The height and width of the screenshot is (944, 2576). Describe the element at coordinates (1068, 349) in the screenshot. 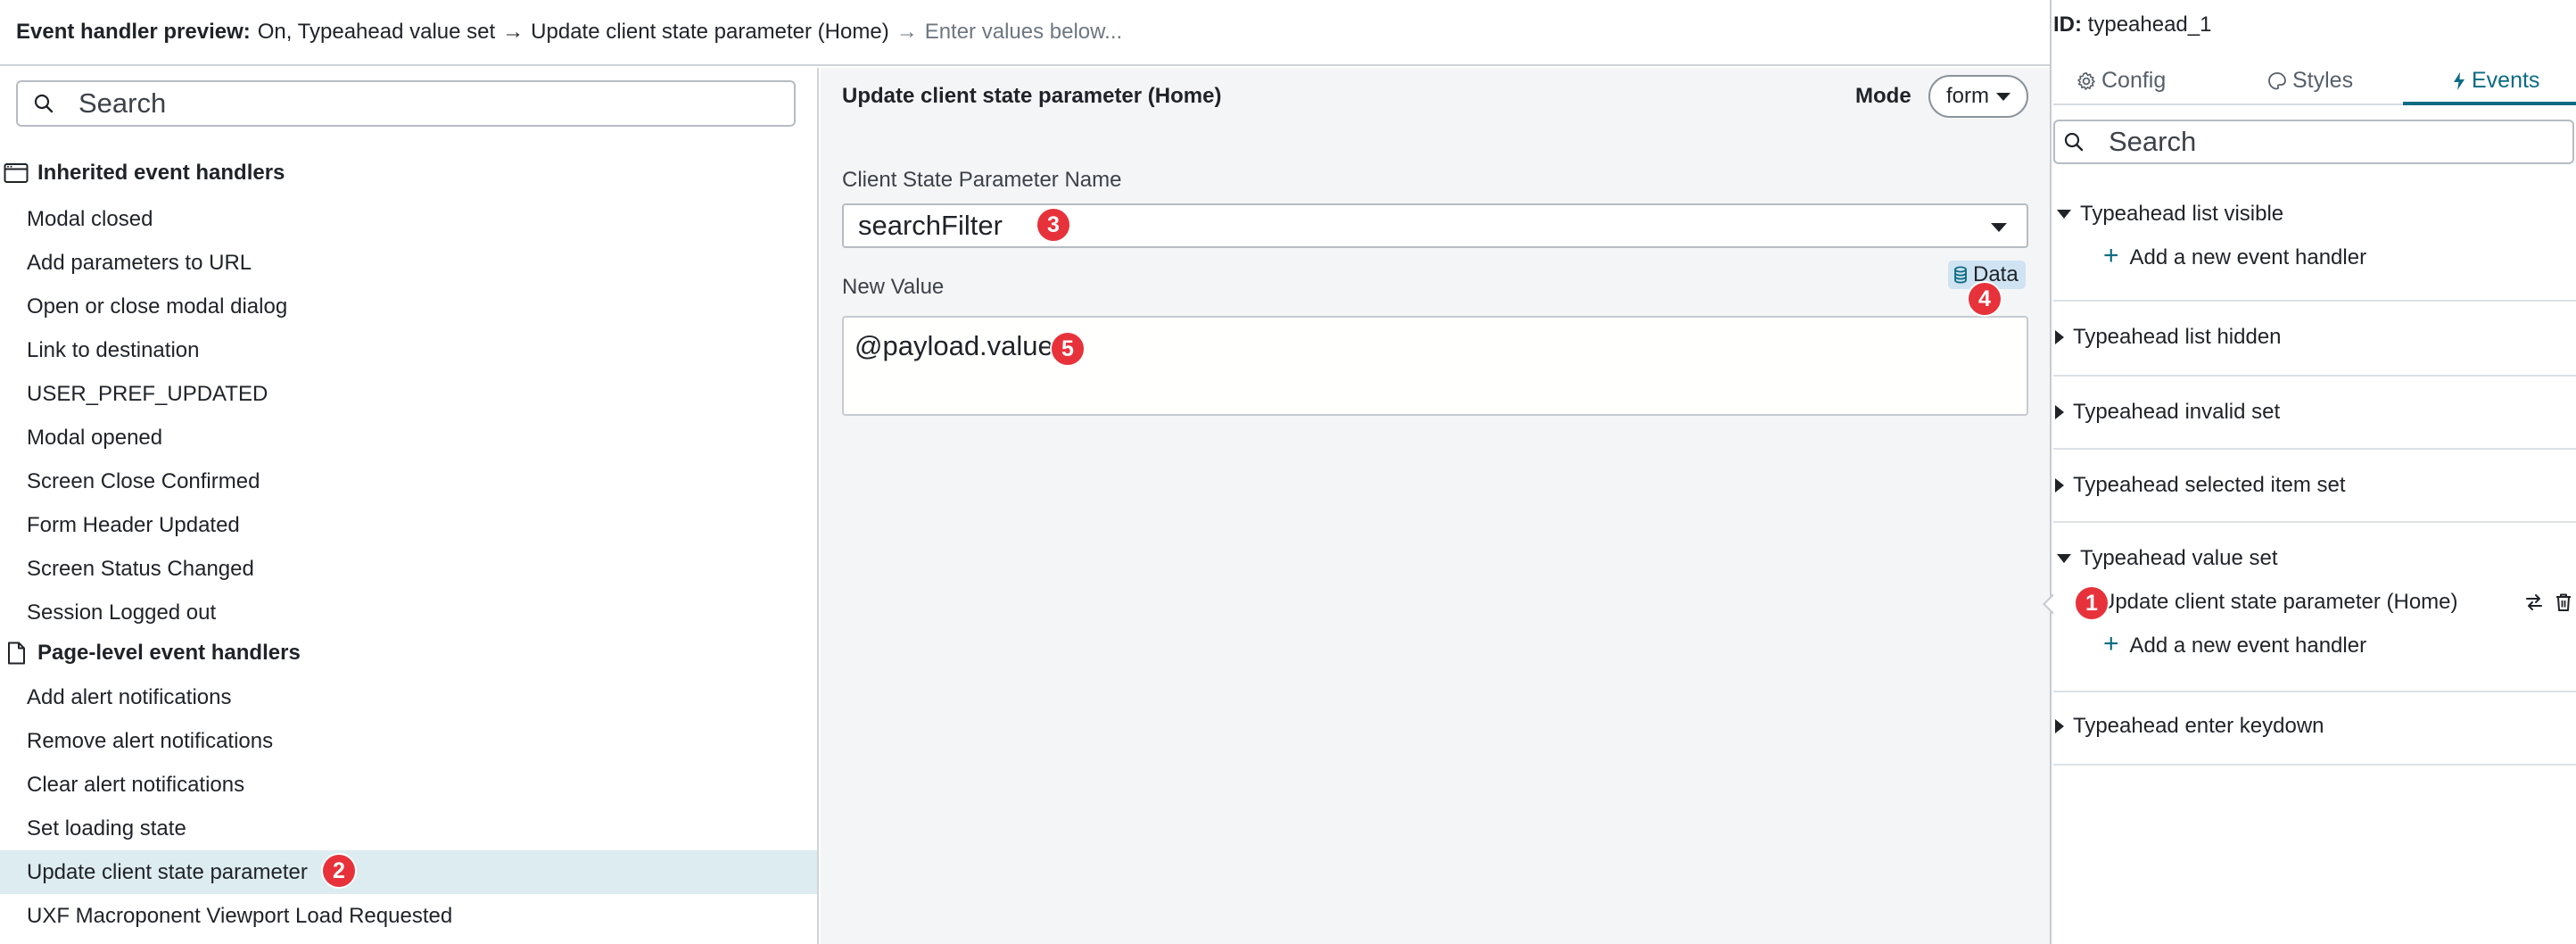

I see `marker-5: 5` at that location.